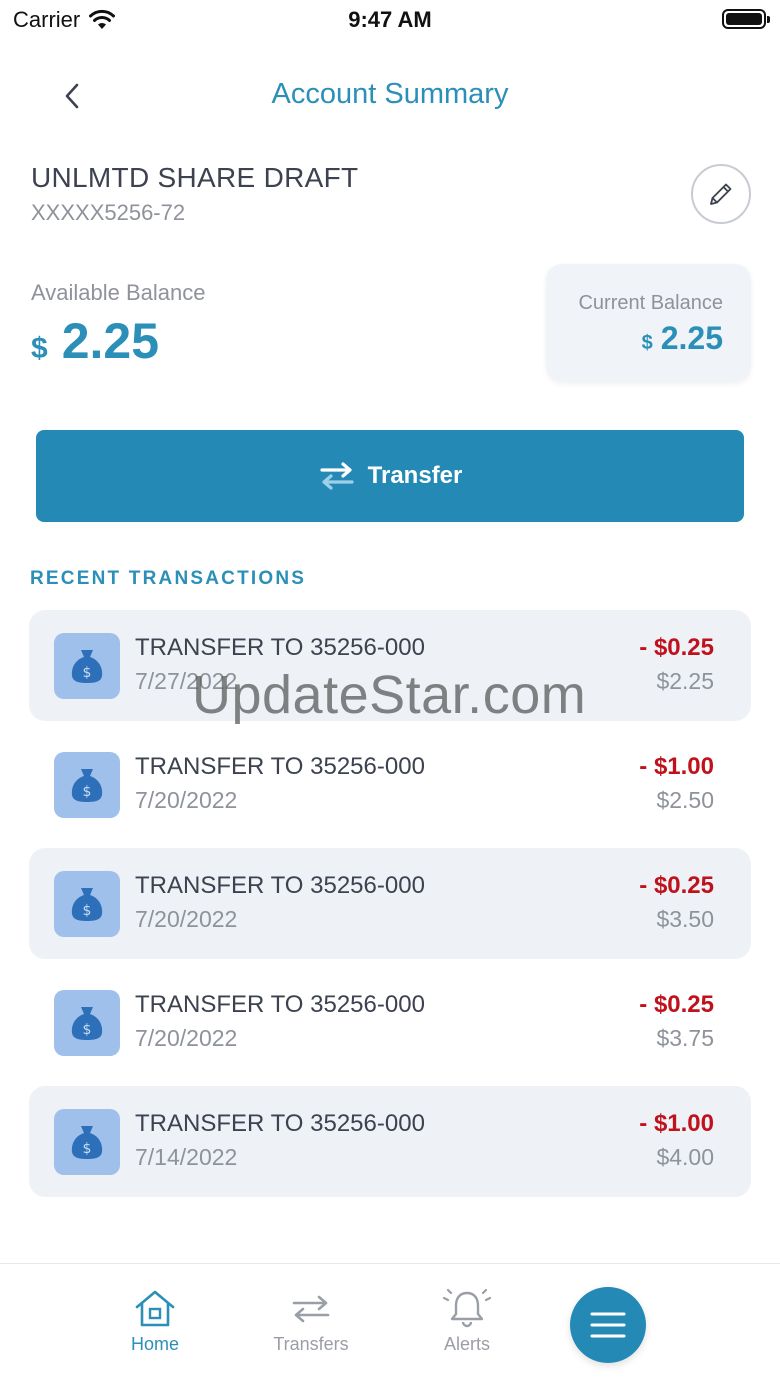 This screenshot has height=1387, width=780. Describe the element at coordinates (415, 475) in the screenshot. I see `transfer-button-label: Transfer` at that location.